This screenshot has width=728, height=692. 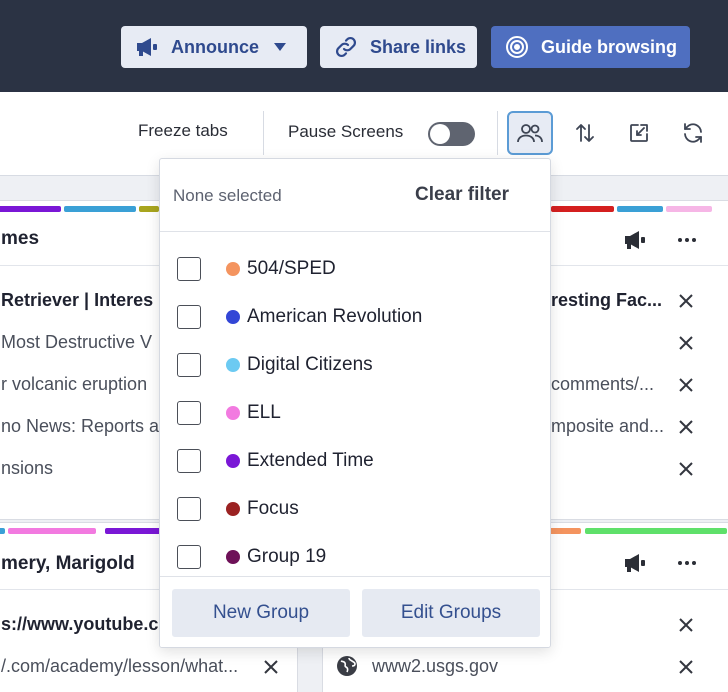 What do you see at coordinates (346, 131) in the screenshot?
I see `pause-screens-label: Pause Screens` at bounding box center [346, 131].